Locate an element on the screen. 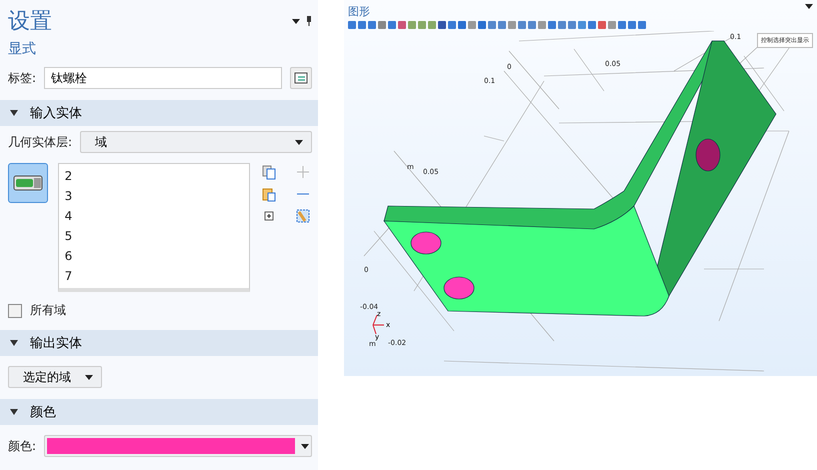  selection-toggle-button is located at coordinates (28, 183).